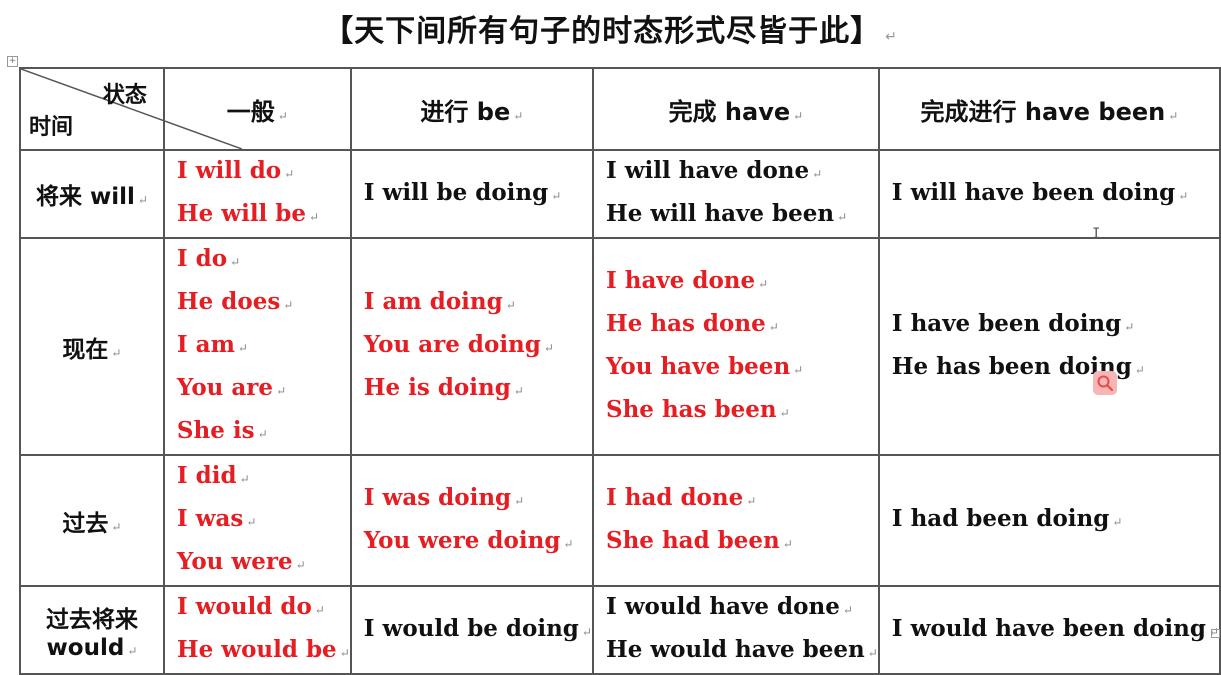 The height and width of the screenshot is (675, 1221). What do you see at coordinates (257, 630) in the screenshot?
I see `table-cell: I would do ↵ He would be ↵` at bounding box center [257, 630].